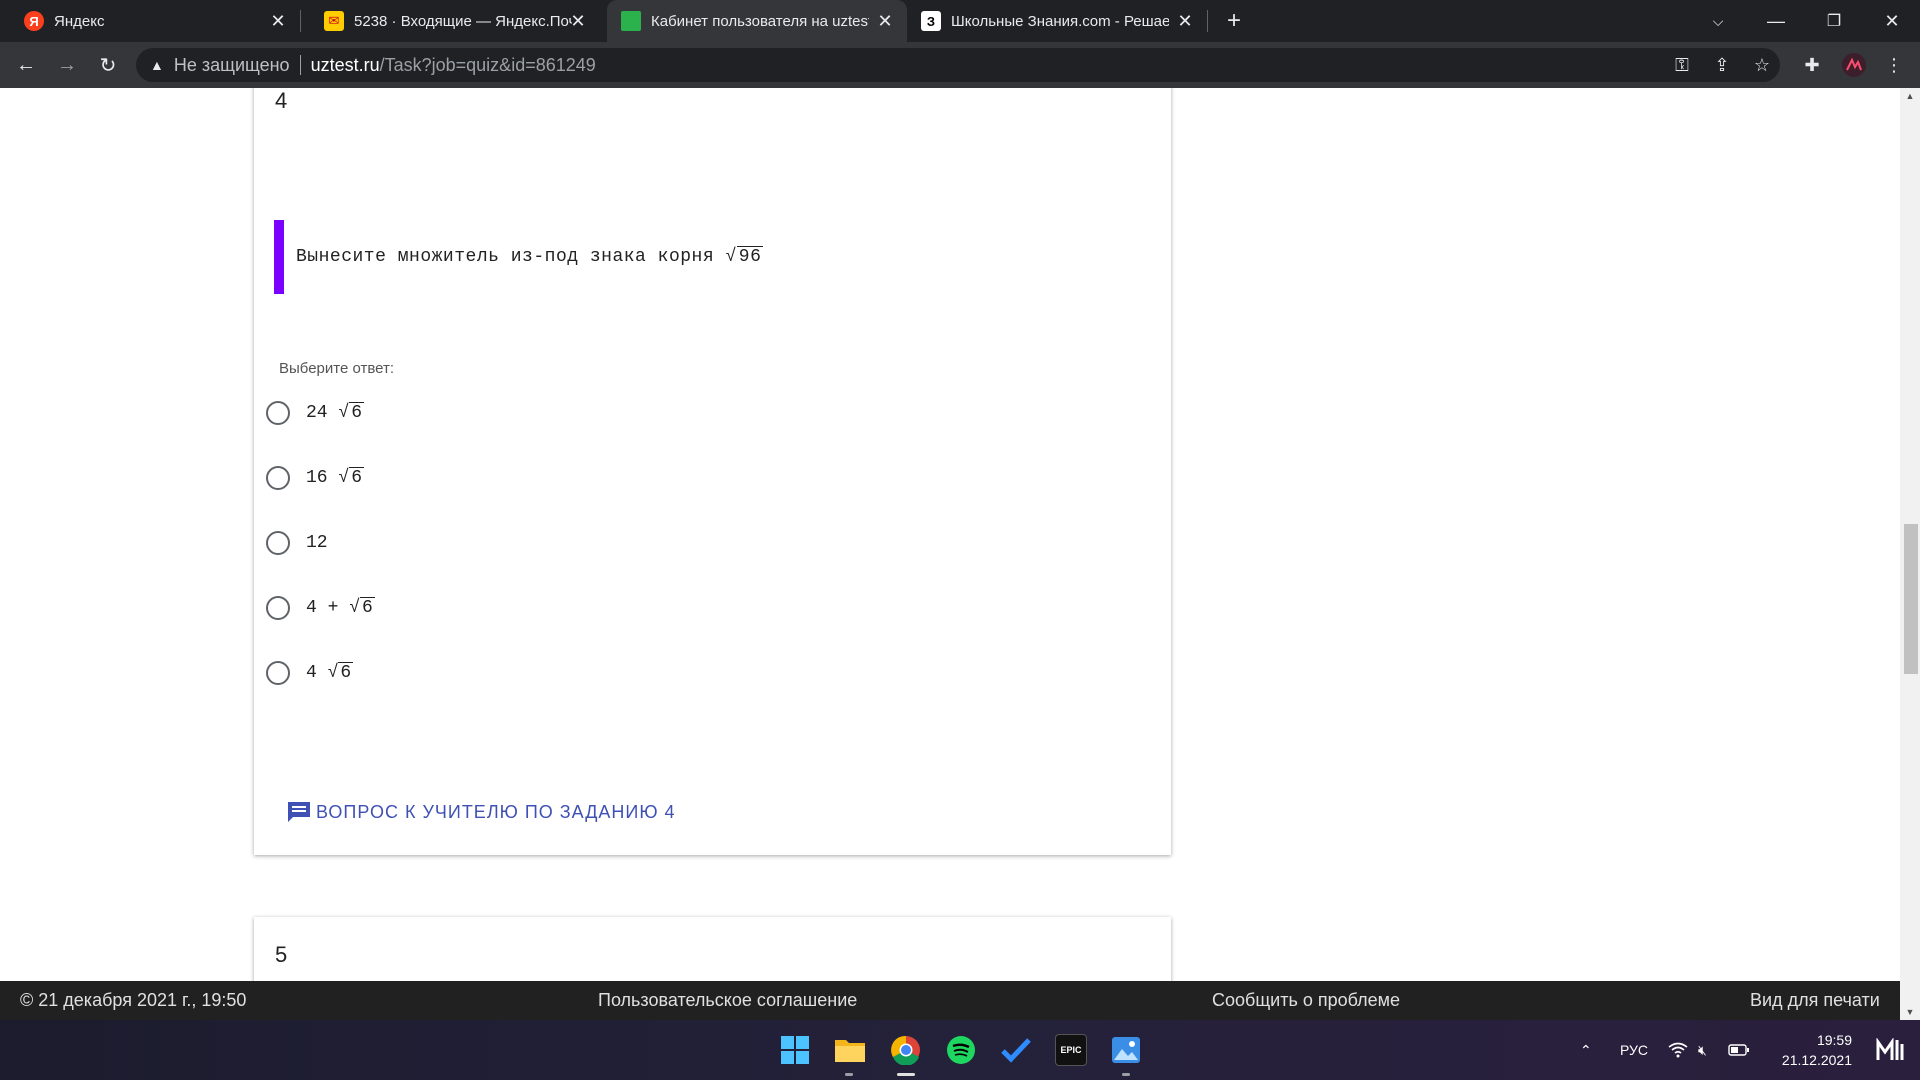 The width and height of the screenshot is (1920, 1080). What do you see at coordinates (744, 256) in the screenshot?
I see `sqrt-expression: √ 96` at bounding box center [744, 256].